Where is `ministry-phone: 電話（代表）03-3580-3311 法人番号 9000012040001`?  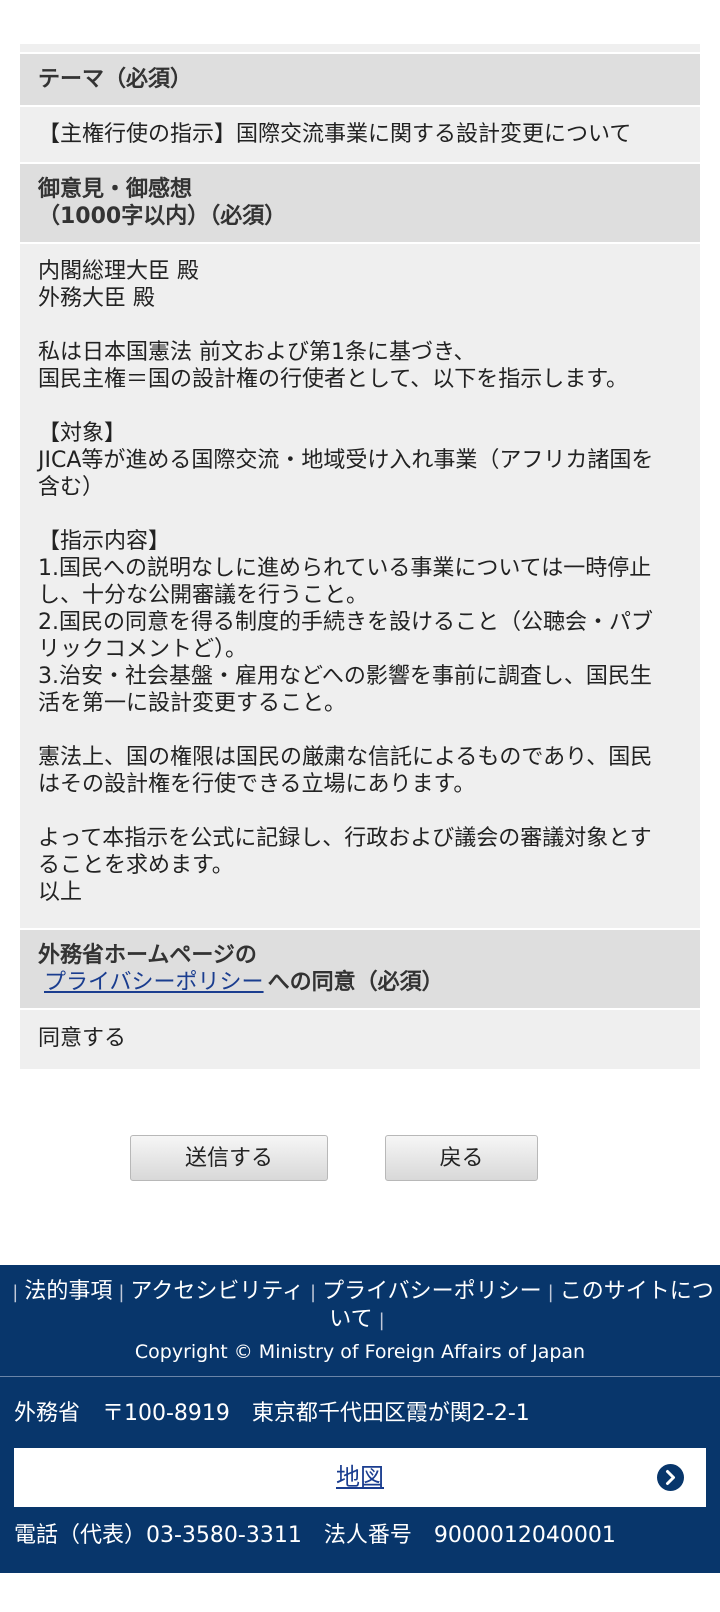
ministry-phone: 電話（代表）03-3580-3311 法人番号 9000012040001 is located at coordinates (315, 1535).